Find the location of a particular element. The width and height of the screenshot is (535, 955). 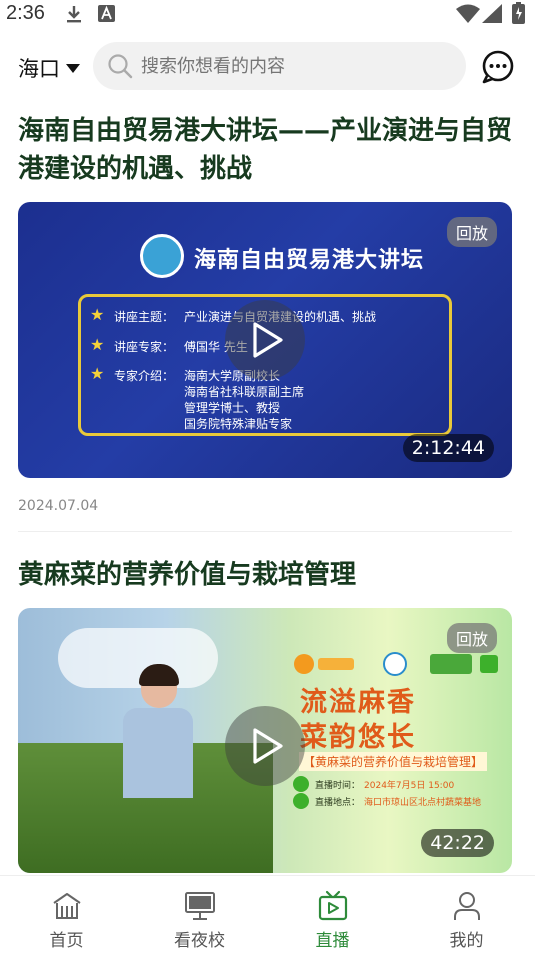

status-time: 2:36 is located at coordinates (25, 13).